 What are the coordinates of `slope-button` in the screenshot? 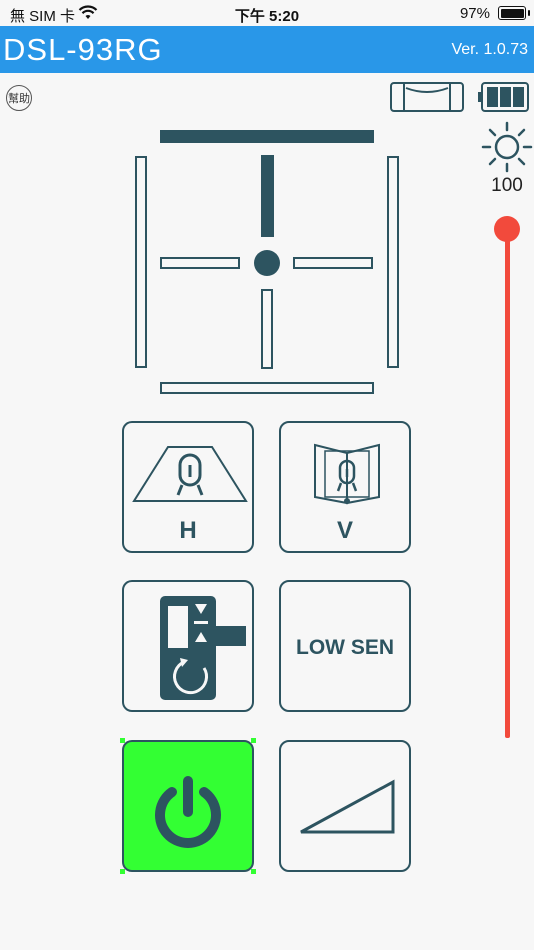 It's located at (345, 806).